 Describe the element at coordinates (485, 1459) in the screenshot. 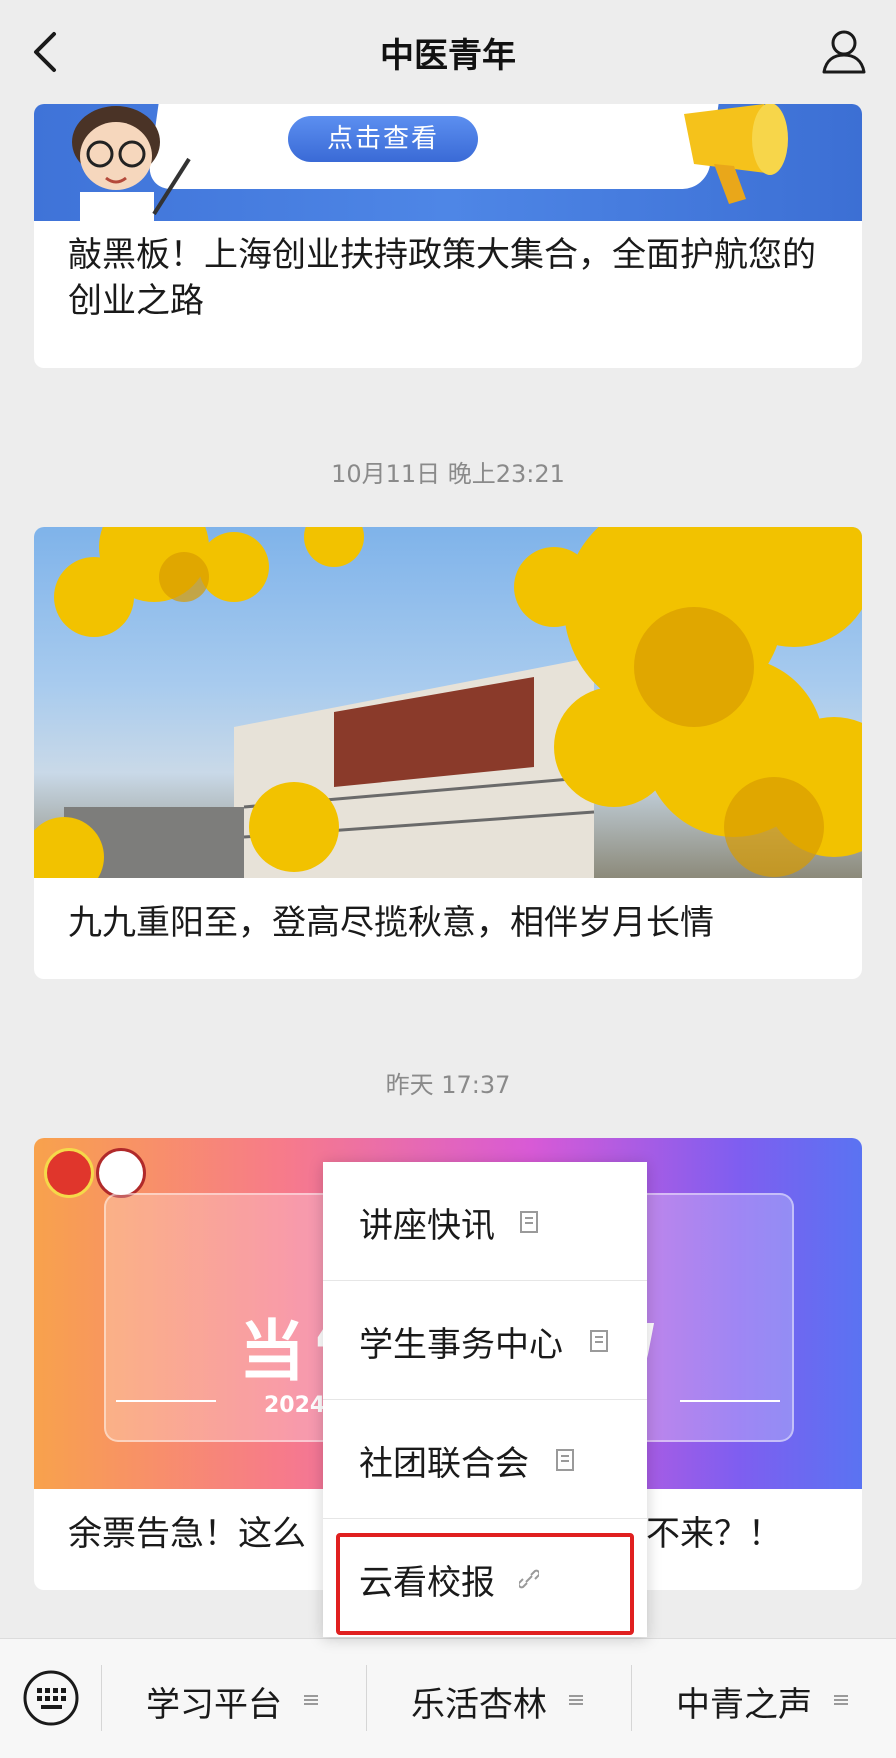

I see `menu-item-club-union: 社团联合会` at that location.